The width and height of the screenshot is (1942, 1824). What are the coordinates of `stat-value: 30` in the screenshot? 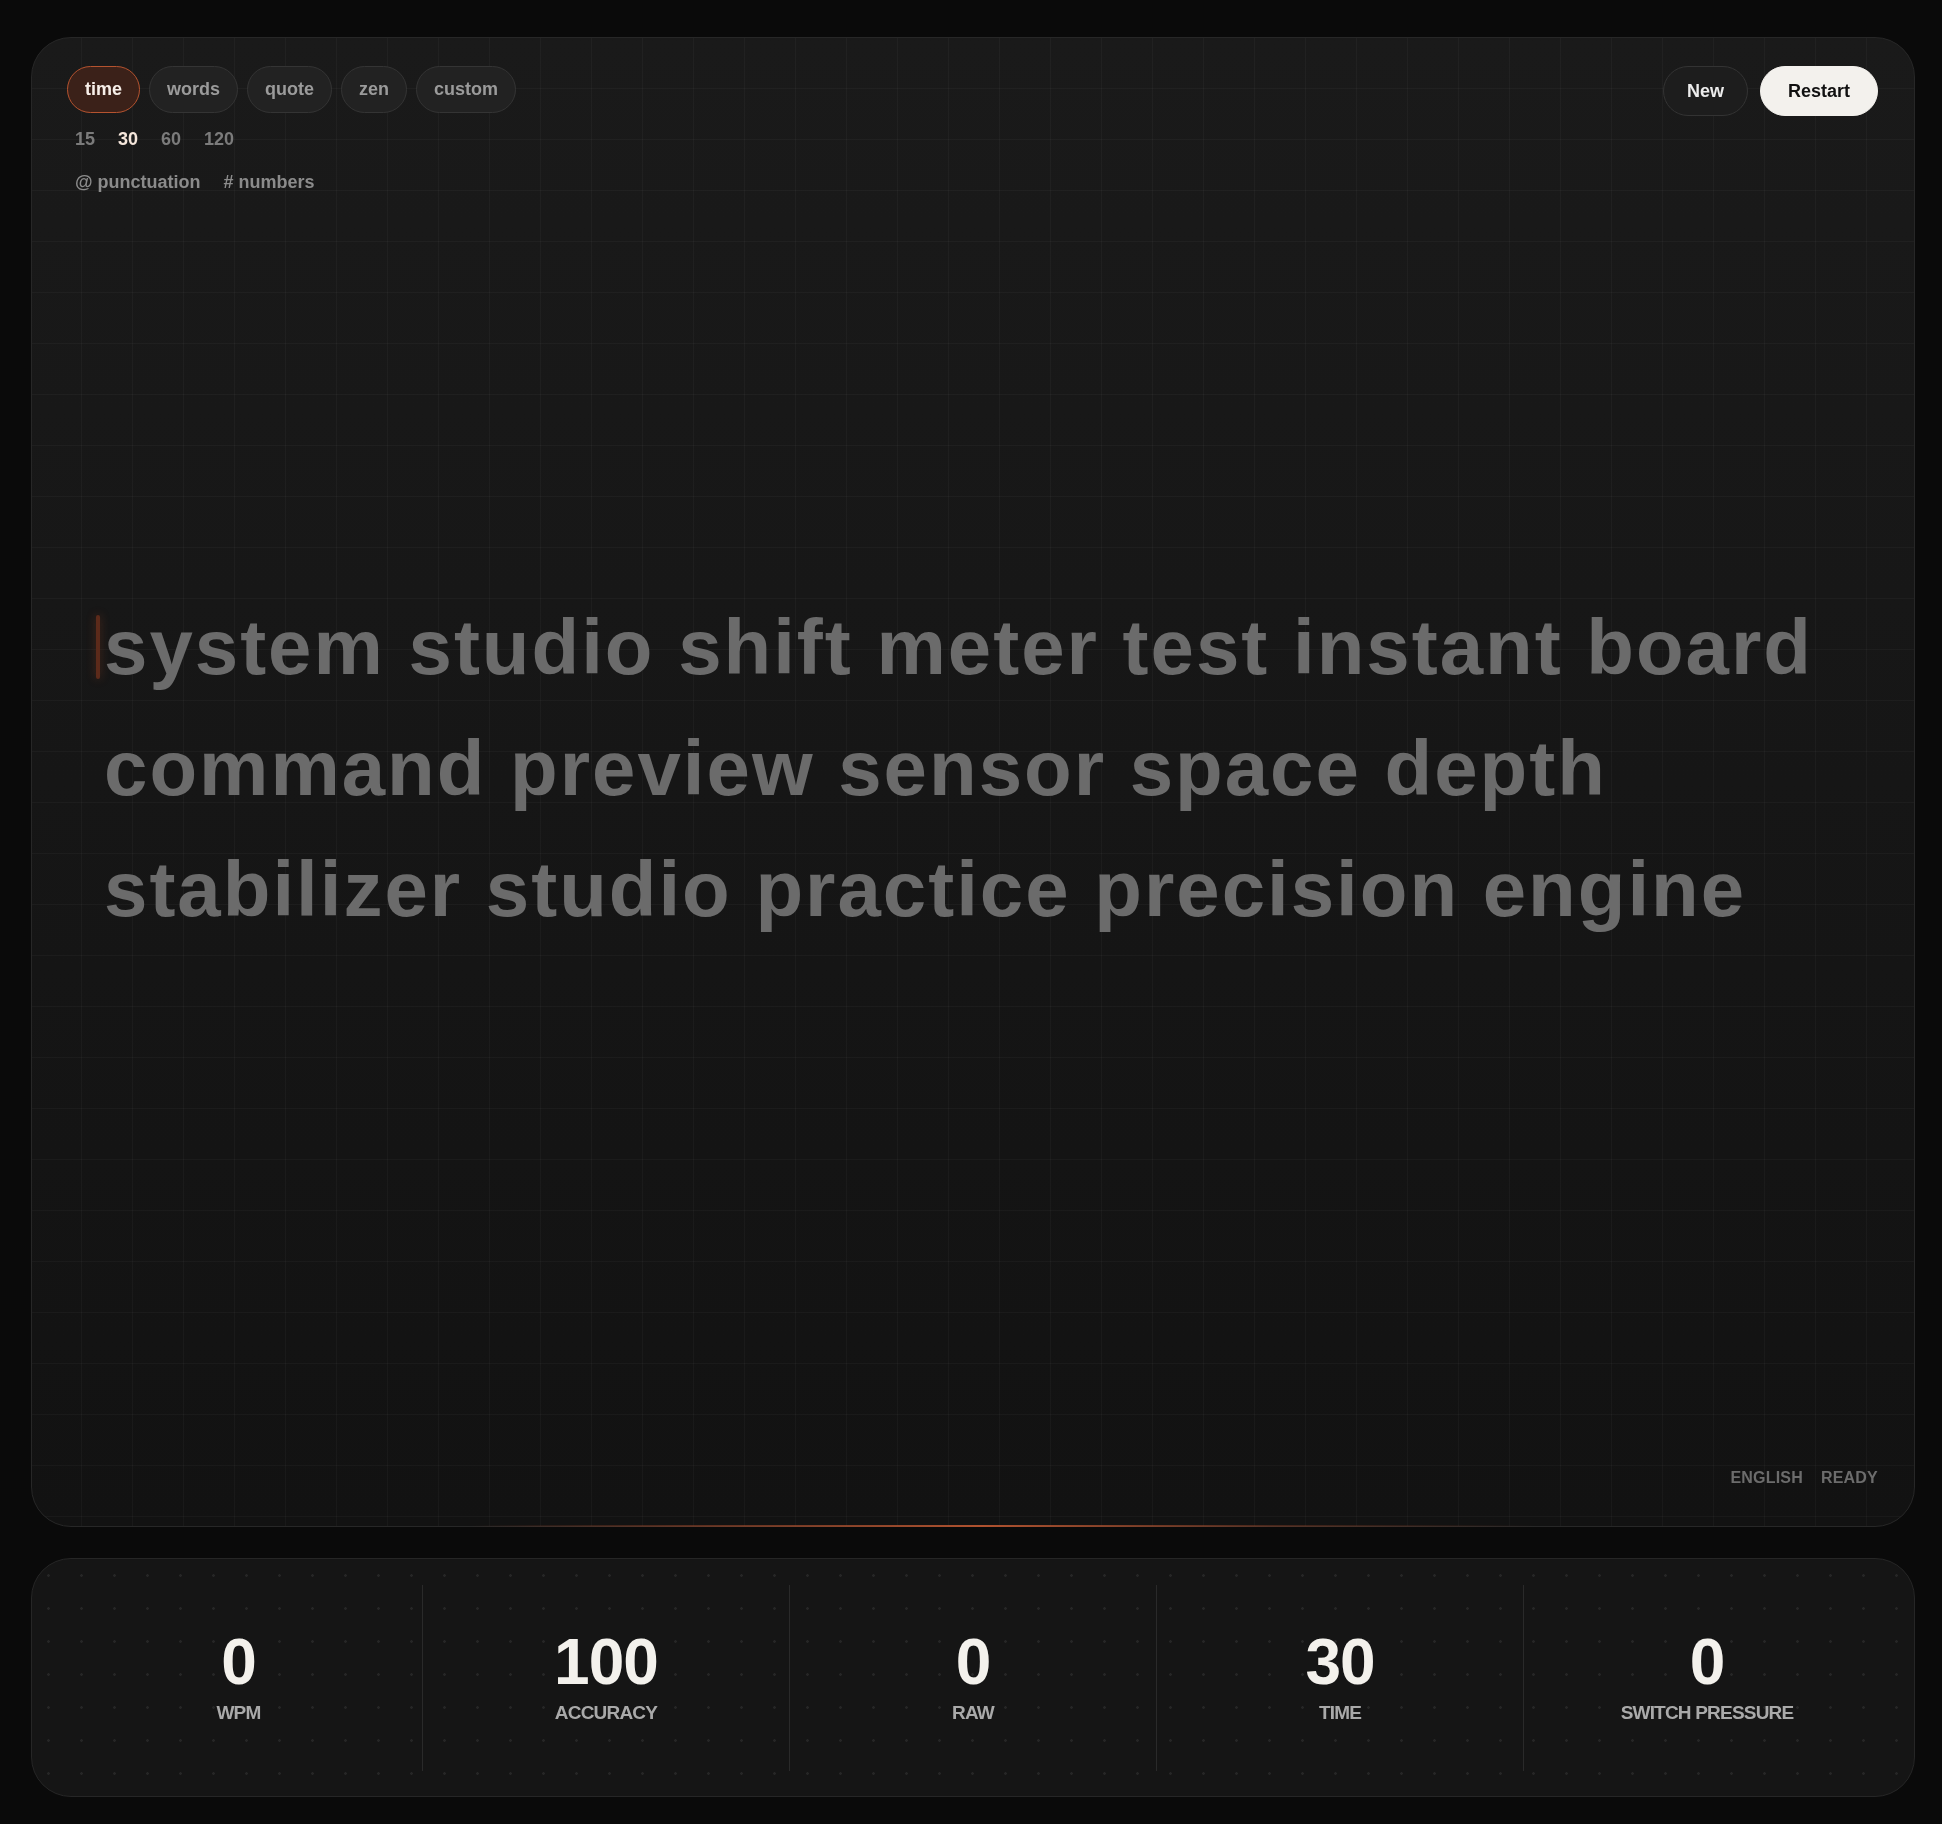 It's located at (1340, 1662).